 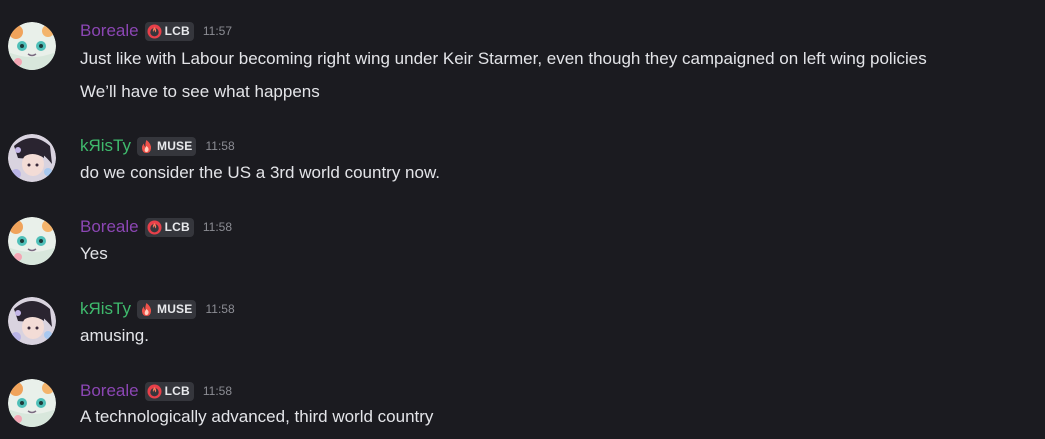 What do you see at coordinates (522, 326) in the screenshot?
I see `message: kЯisTy MUSE 11:58 amusing.` at bounding box center [522, 326].